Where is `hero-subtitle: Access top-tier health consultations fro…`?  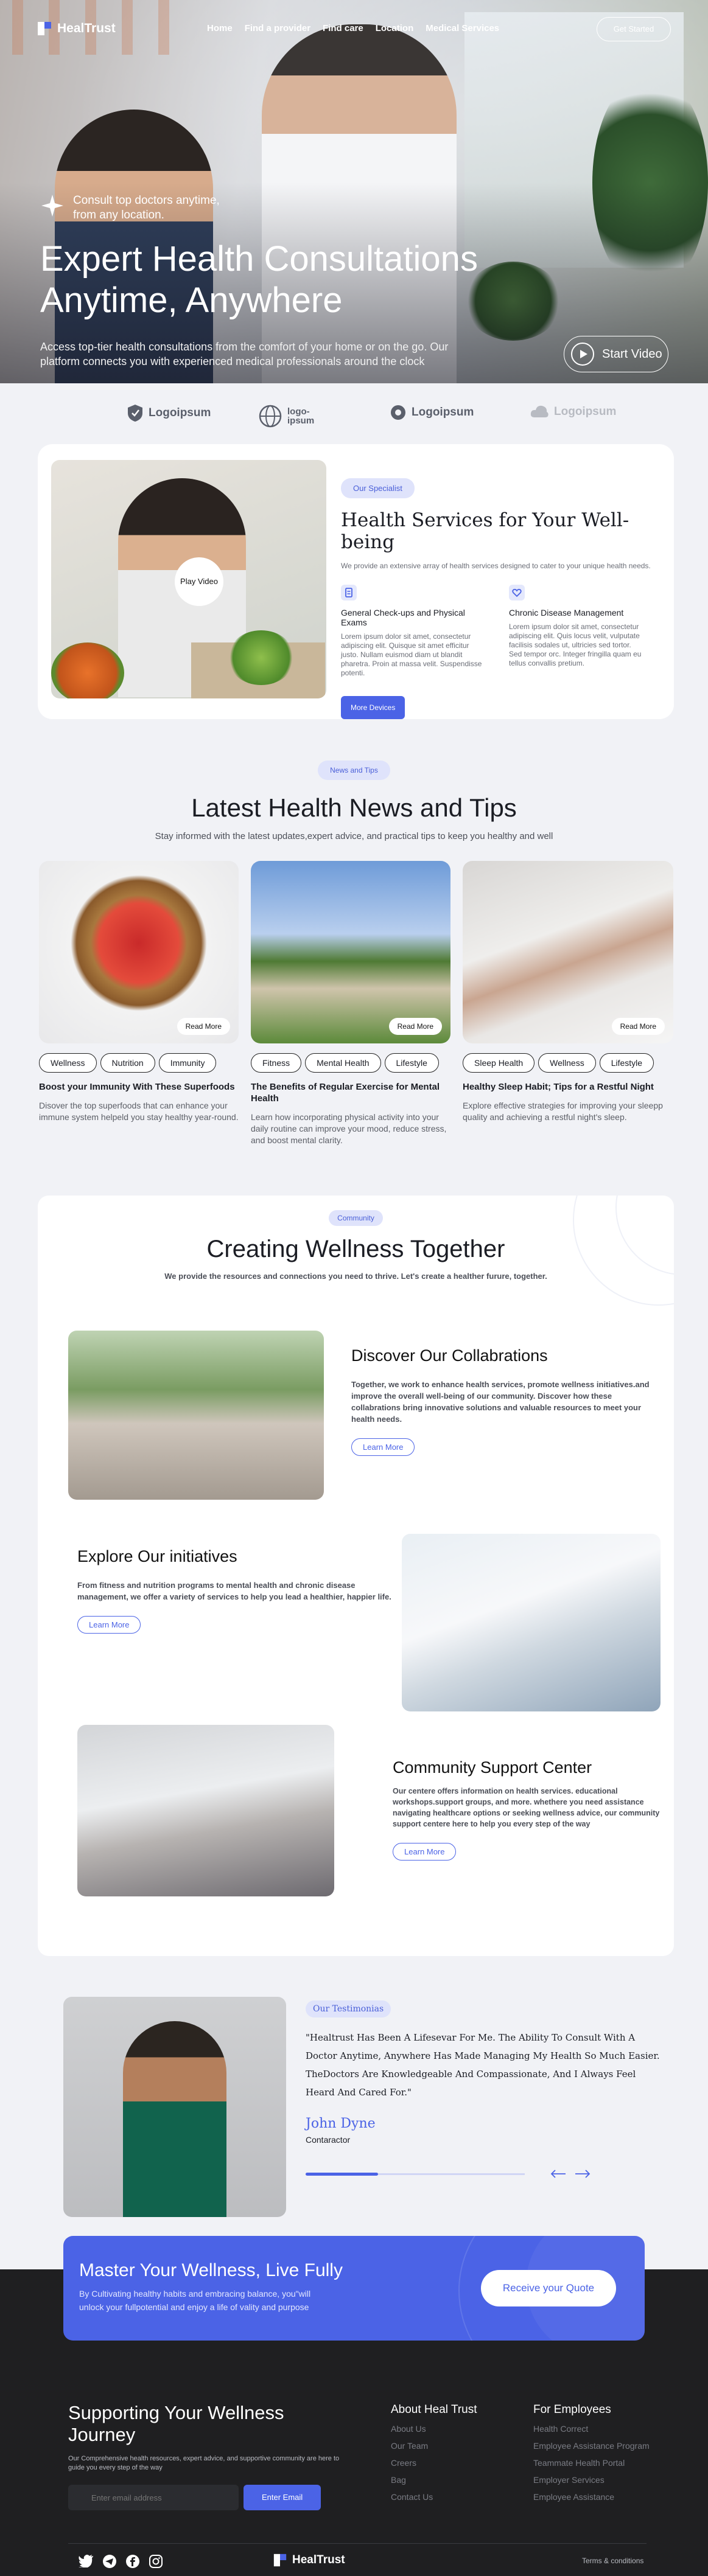
hero-subtitle: Access top-tier health consultations fro… is located at coordinates (283, 354).